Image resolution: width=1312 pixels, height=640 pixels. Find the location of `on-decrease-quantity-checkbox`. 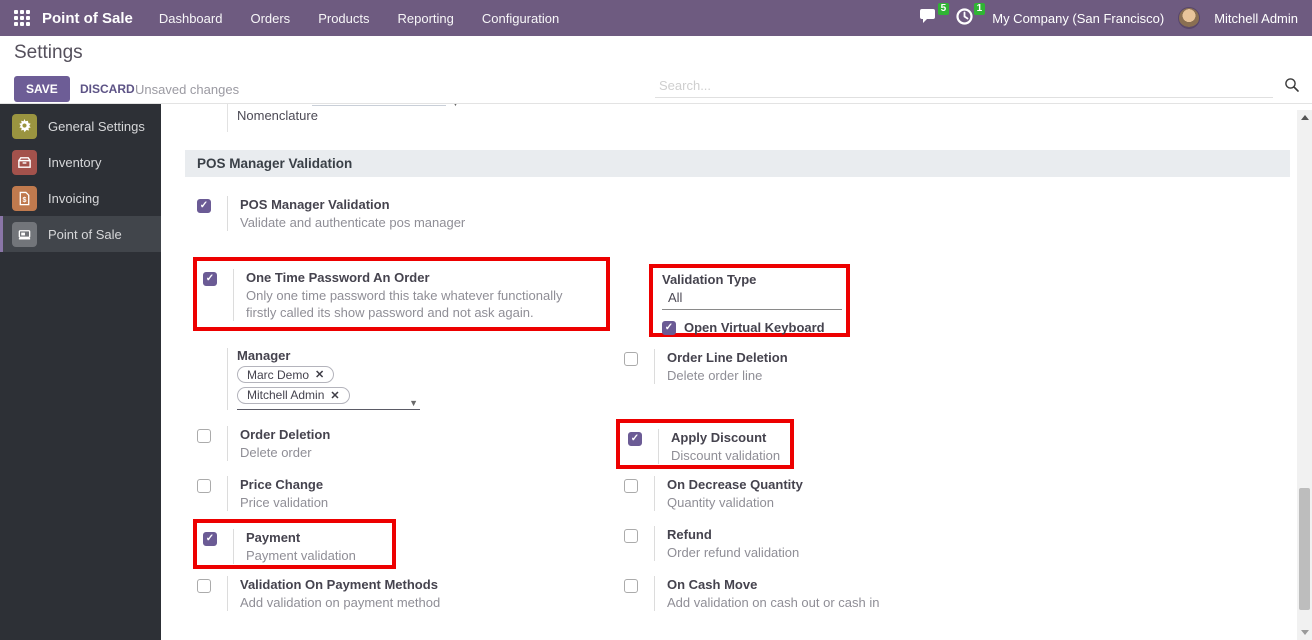

on-decrease-quantity-checkbox is located at coordinates (631, 486).